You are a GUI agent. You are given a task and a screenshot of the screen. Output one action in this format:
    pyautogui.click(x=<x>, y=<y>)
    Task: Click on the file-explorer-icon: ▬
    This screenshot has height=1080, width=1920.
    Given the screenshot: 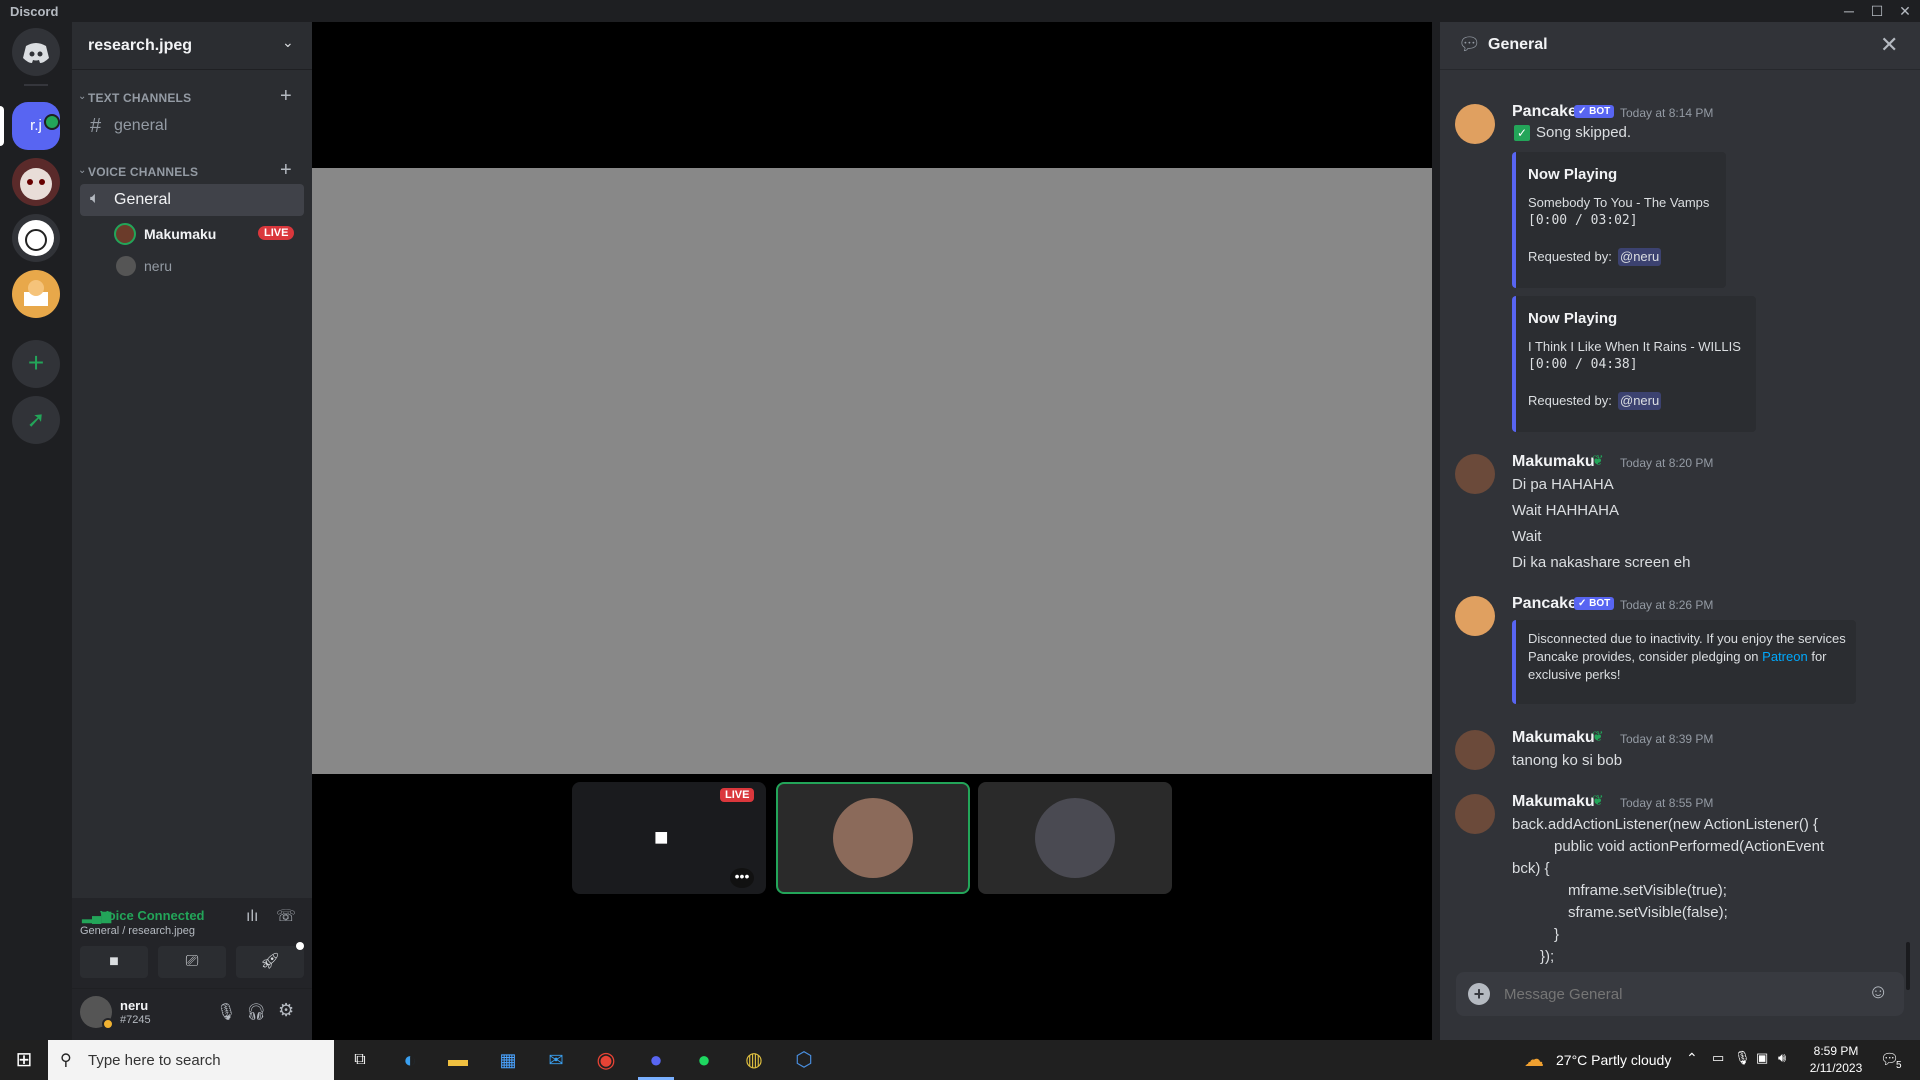 What is the action you would take?
    pyautogui.click(x=458, y=1060)
    